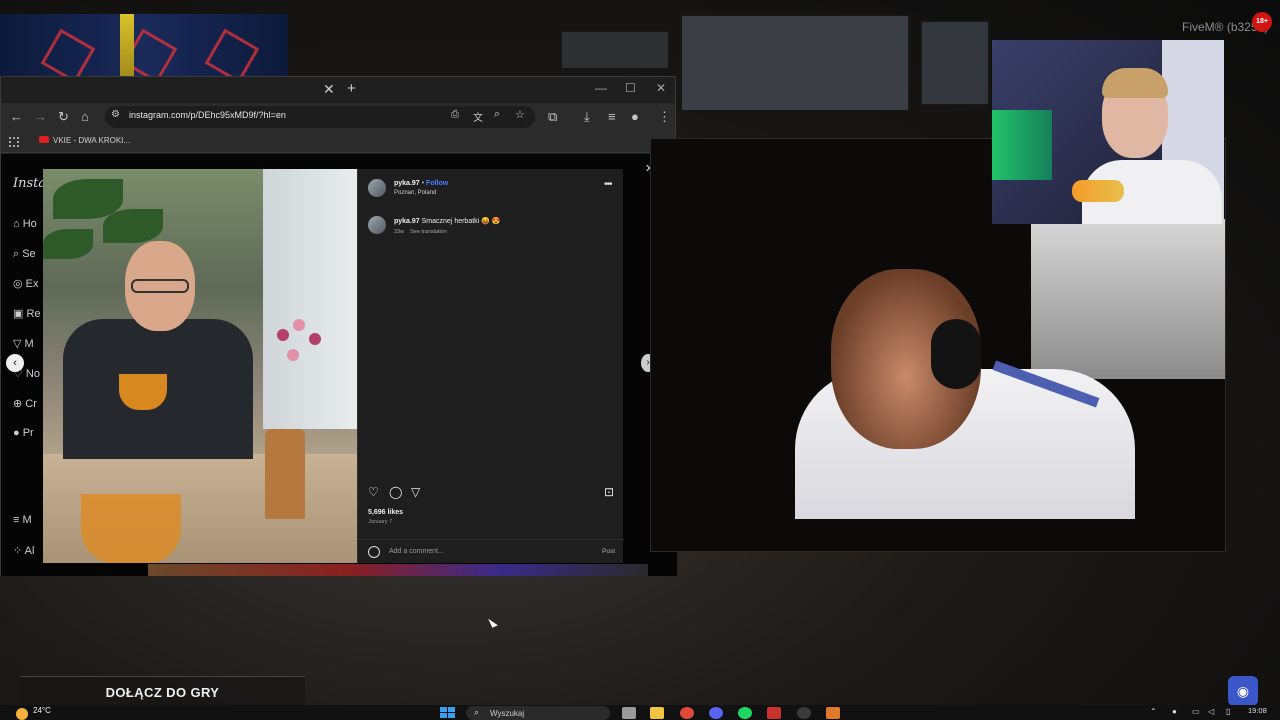 The width and height of the screenshot is (1280, 720). What do you see at coordinates (661, 88) in the screenshot?
I see `close-window-icon: ✕` at bounding box center [661, 88].